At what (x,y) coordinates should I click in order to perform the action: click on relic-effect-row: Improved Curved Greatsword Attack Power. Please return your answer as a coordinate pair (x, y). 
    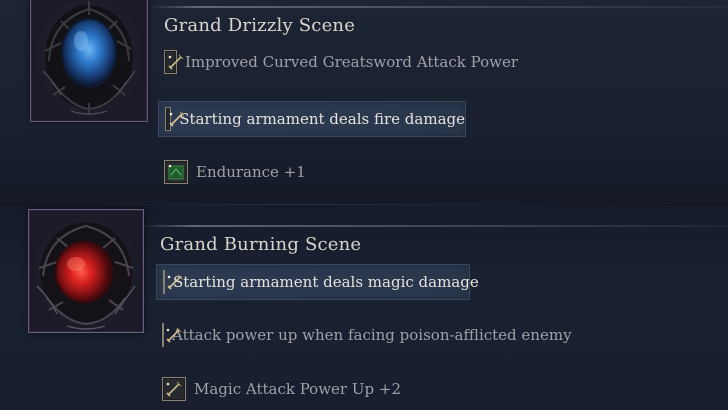
    Looking at the image, I should click on (338, 62).